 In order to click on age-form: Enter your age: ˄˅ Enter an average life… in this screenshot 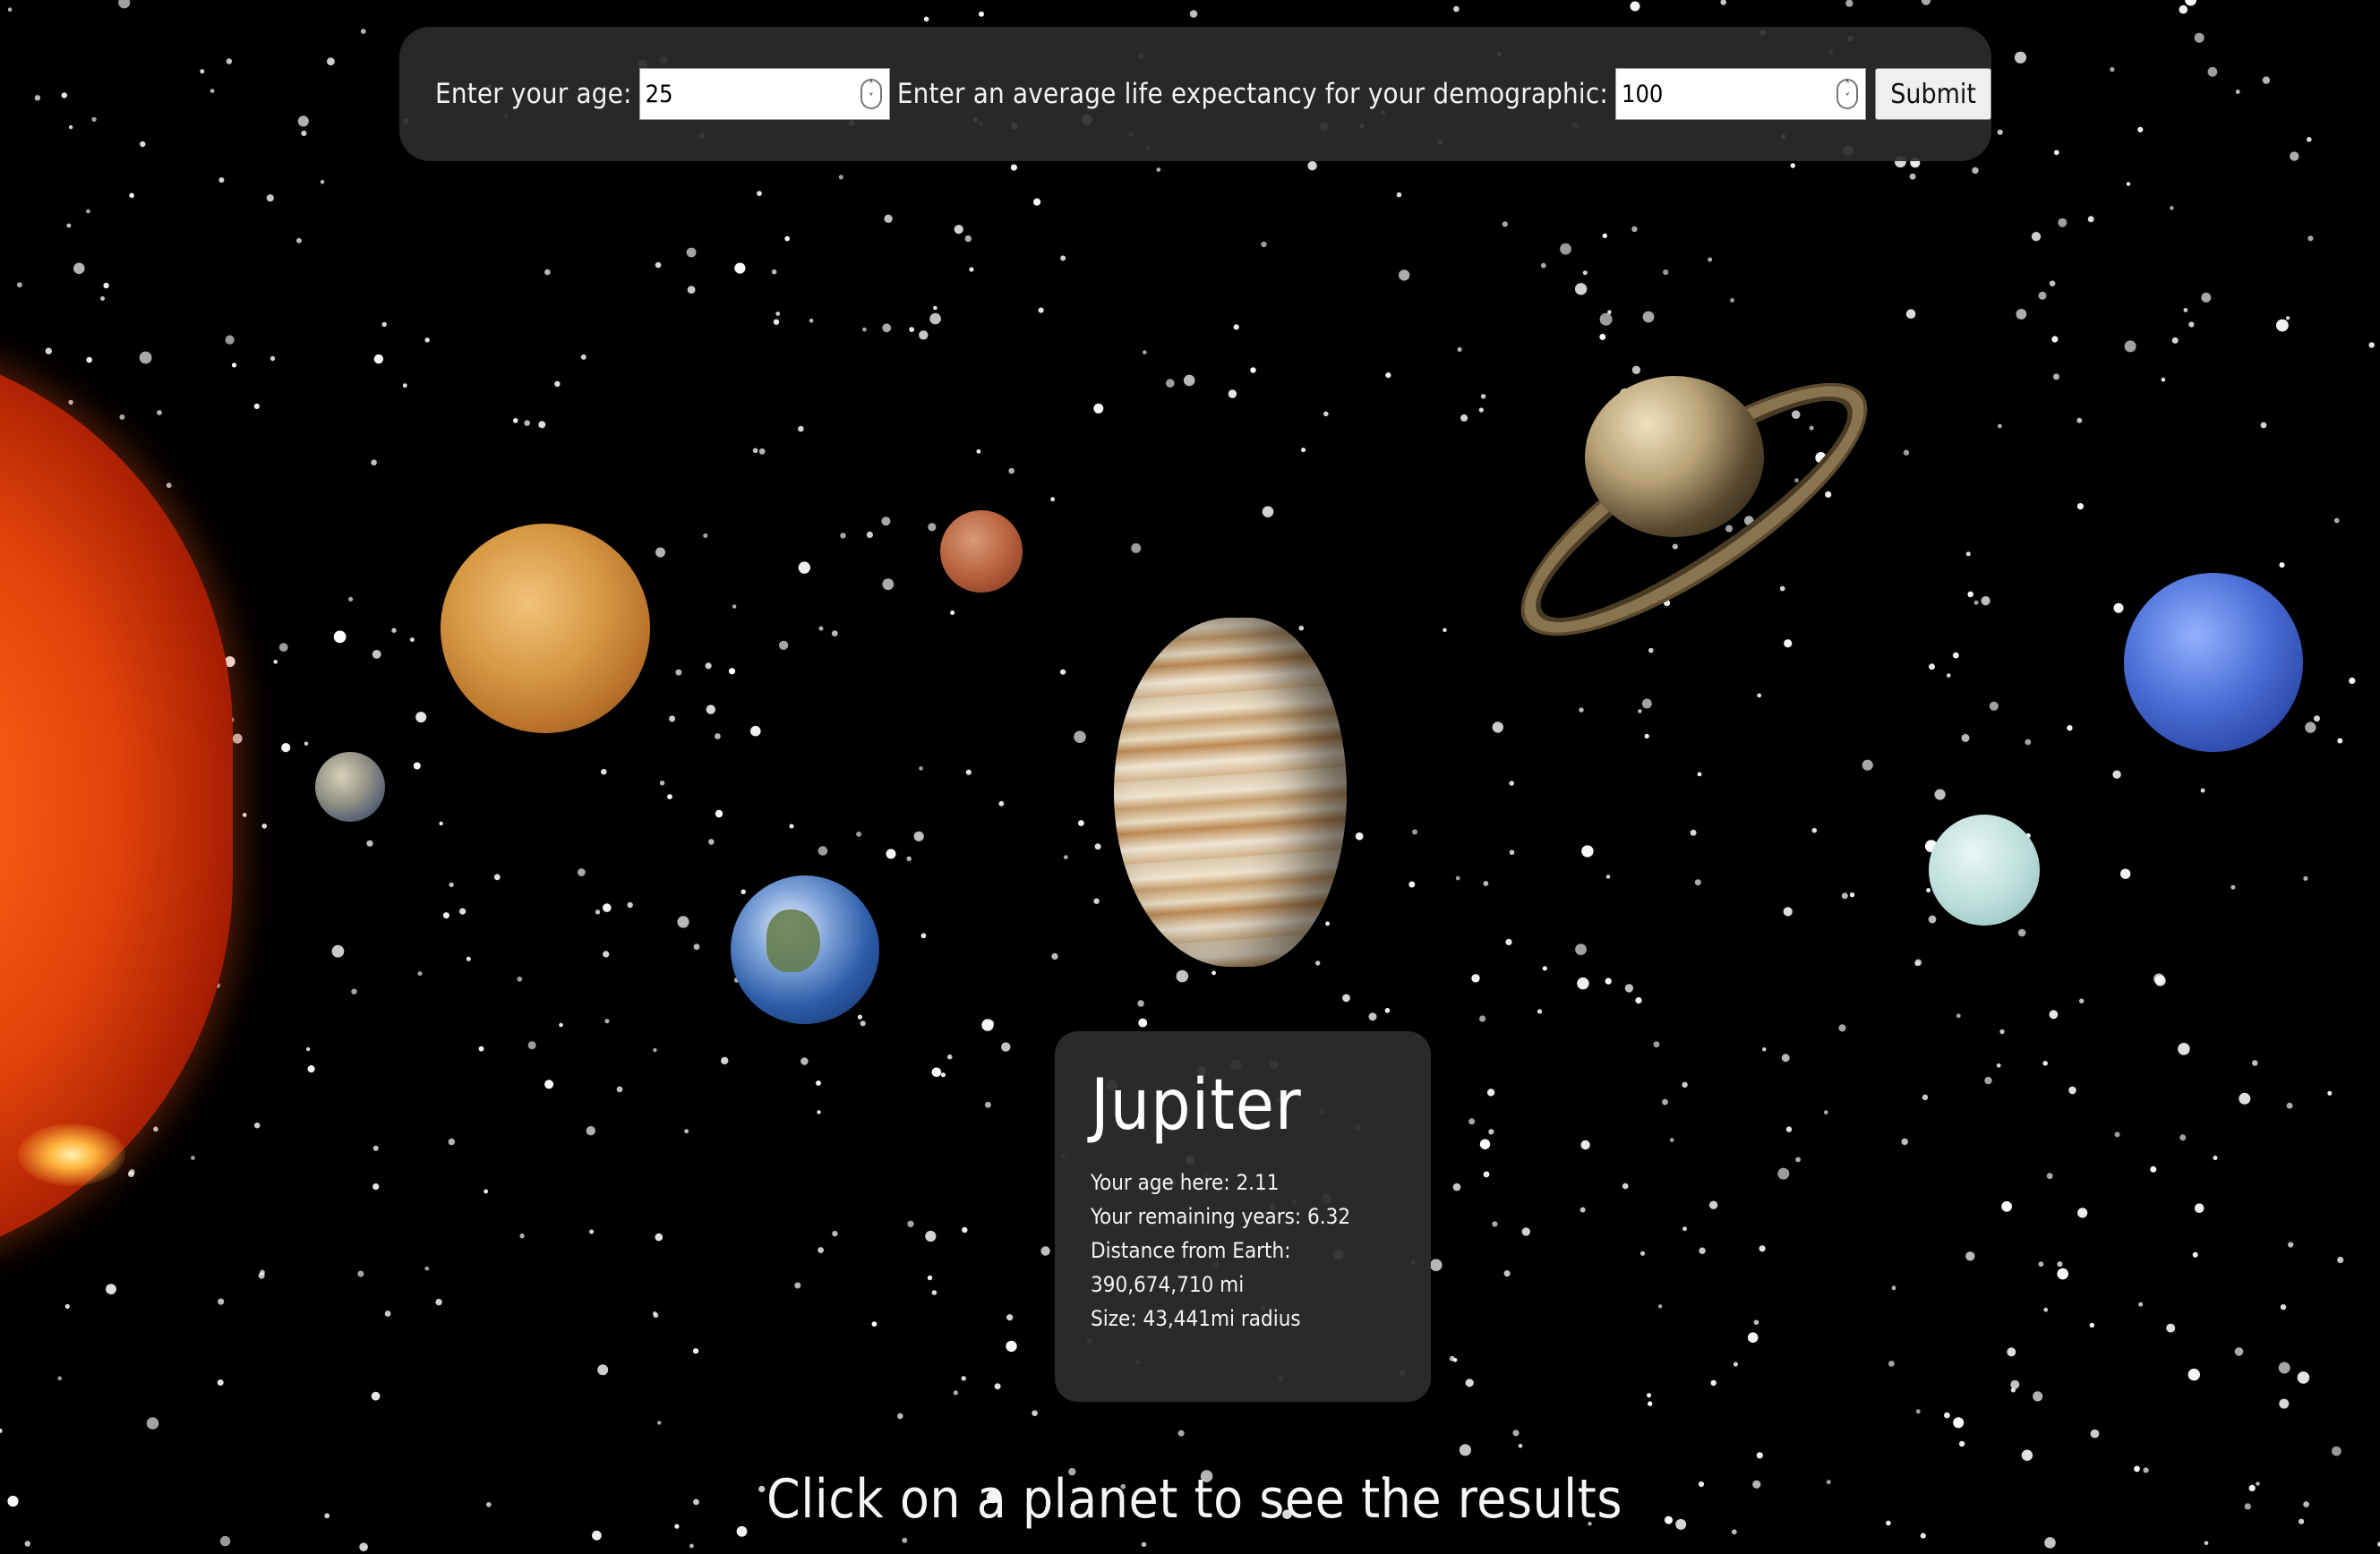, I will do `click(1195, 94)`.